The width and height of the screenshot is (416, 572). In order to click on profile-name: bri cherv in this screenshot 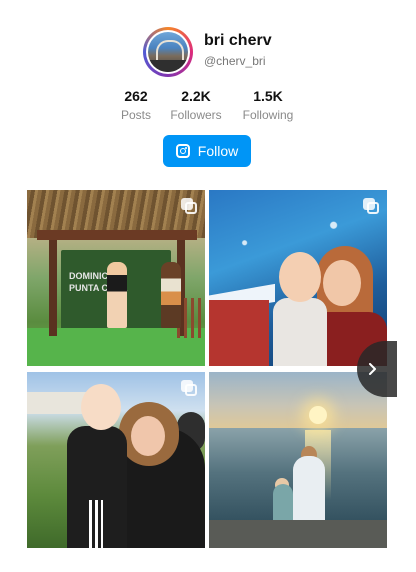, I will do `click(238, 41)`.